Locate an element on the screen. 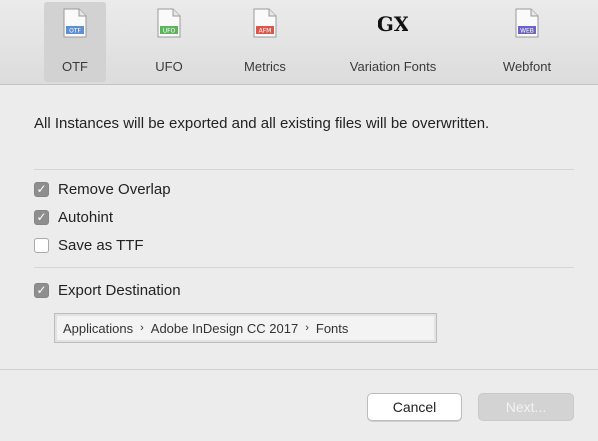 This screenshot has width=598, height=441. export-destination-option: ✓ Export Destination is located at coordinates (107, 290).